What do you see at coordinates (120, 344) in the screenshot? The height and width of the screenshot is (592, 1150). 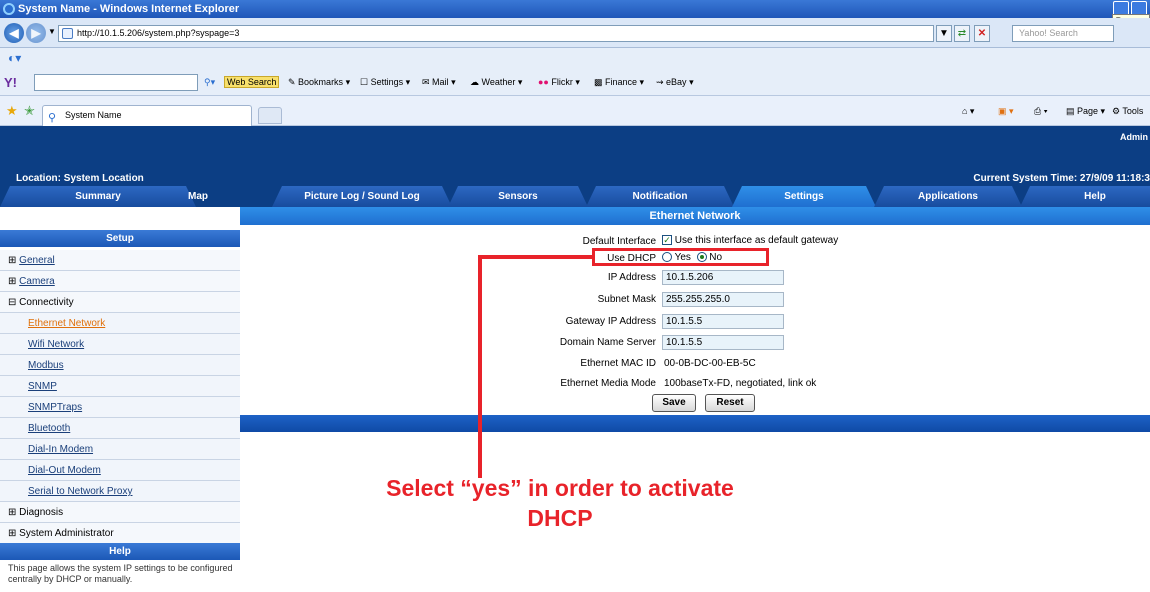 I see `sidebar-item-wifi-network: Wifi Network` at bounding box center [120, 344].